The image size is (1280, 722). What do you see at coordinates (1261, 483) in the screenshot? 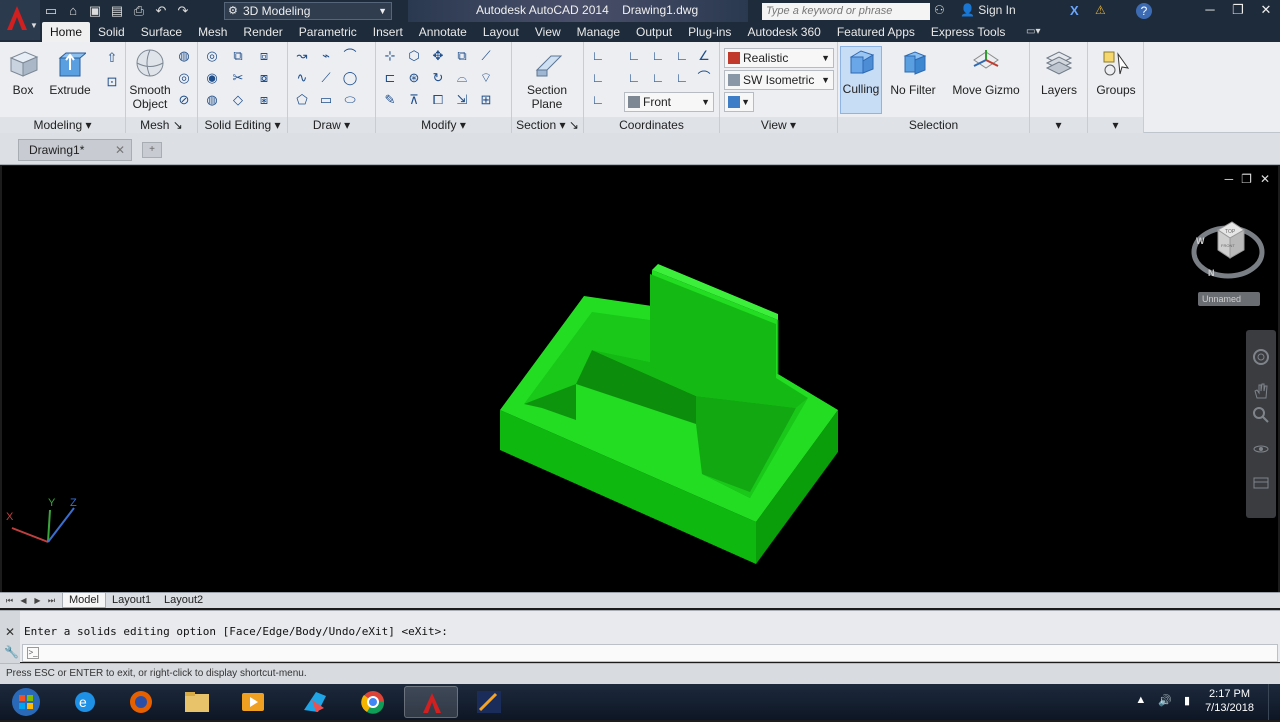
I see `showmotion-icon` at bounding box center [1261, 483].